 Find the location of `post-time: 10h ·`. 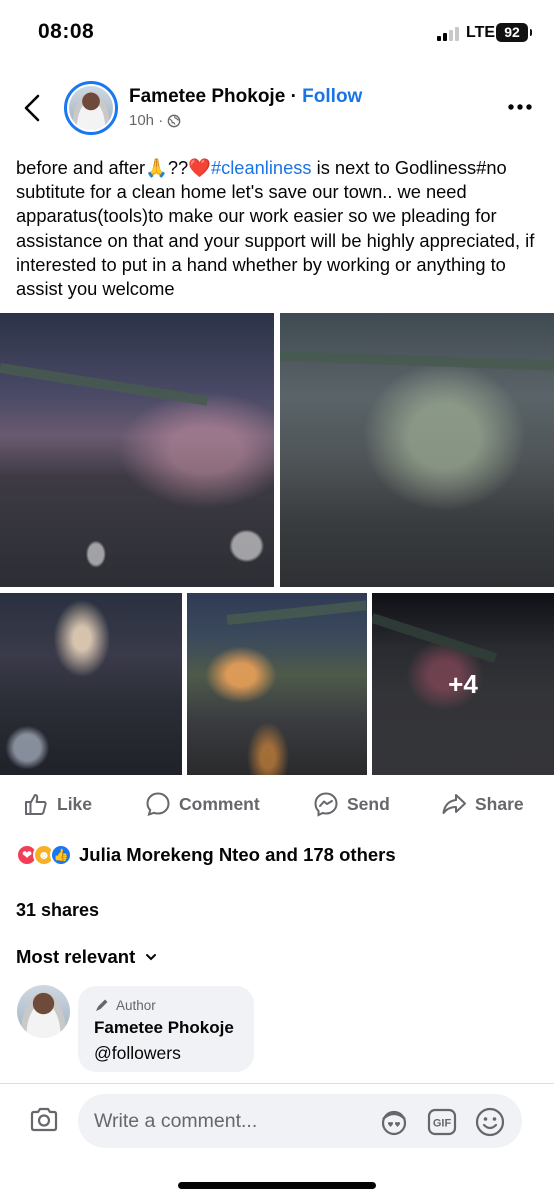

post-time: 10h · is located at coordinates (146, 120).